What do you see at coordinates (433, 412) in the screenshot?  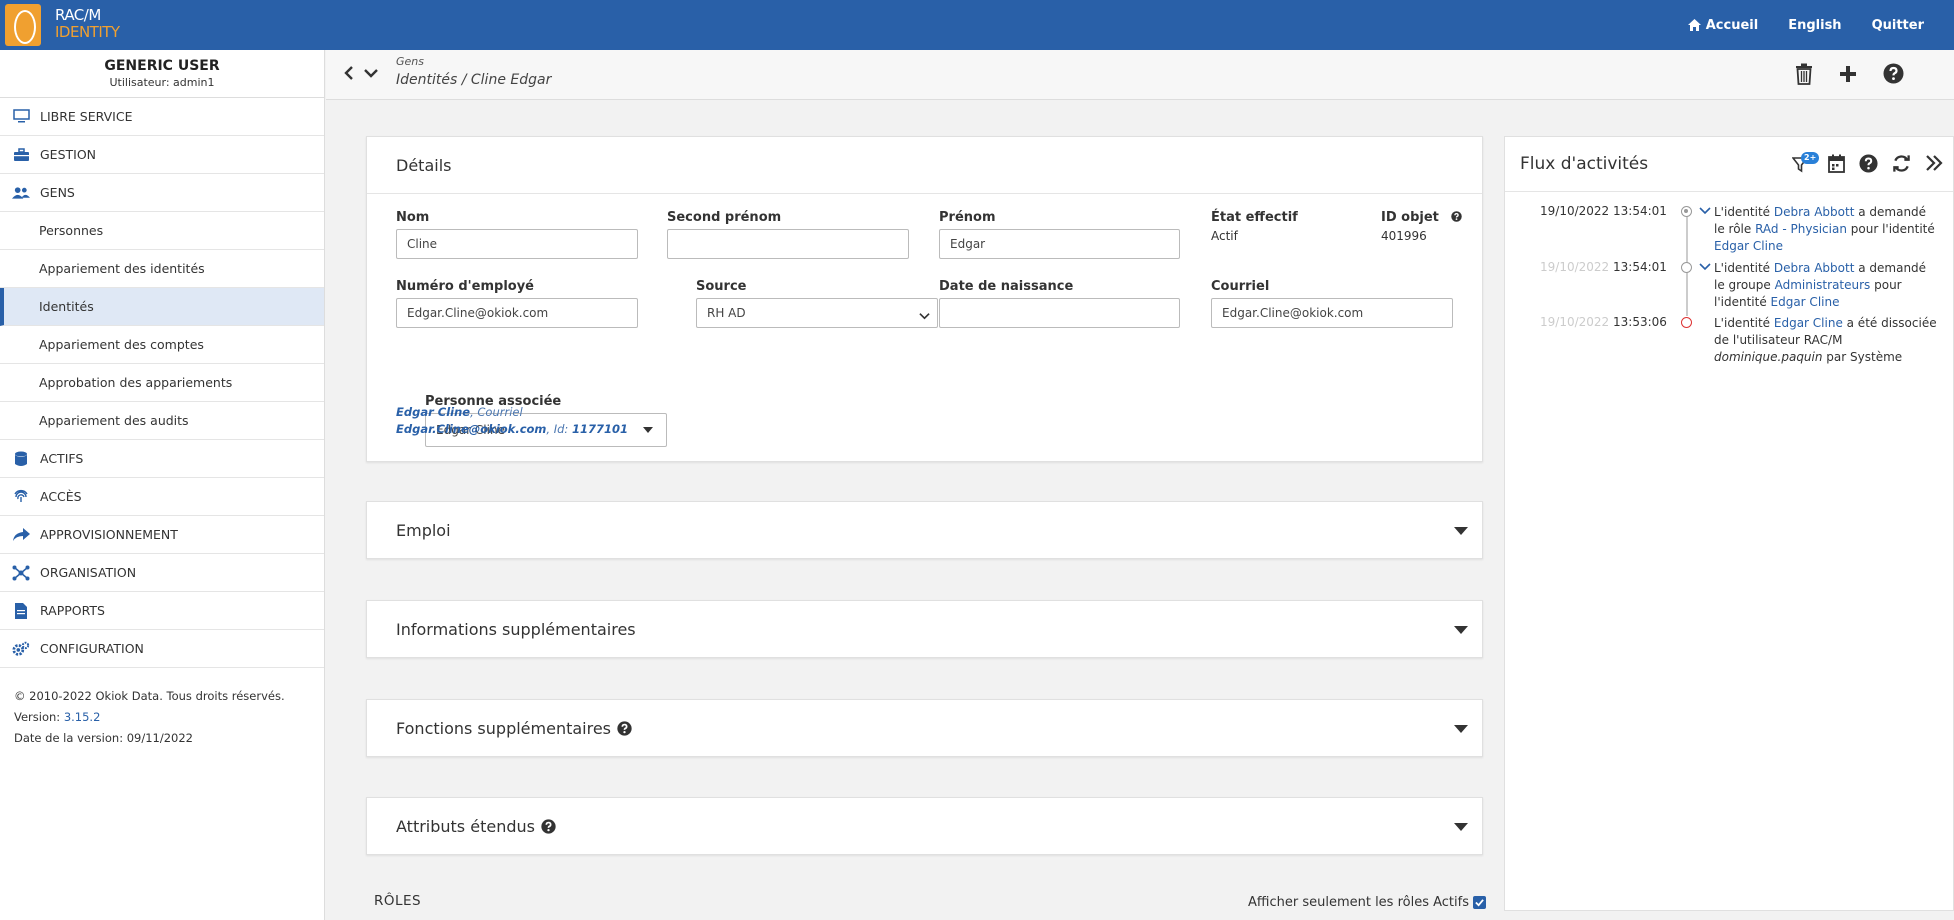 I see `assoc-name-link: Edgar Cline` at bounding box center [433, 412].